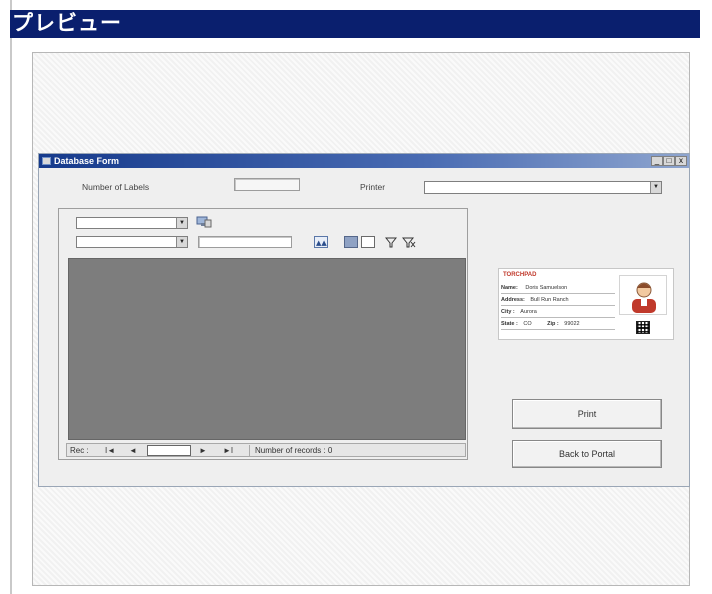  Describe the element at coordinates (203, 451) in the screenshot. I see `next-record-icon: ►` at that location.